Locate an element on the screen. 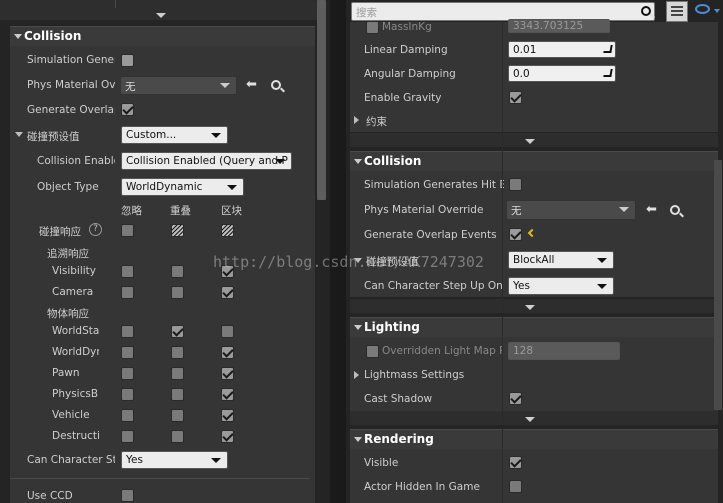 This screenshot has height=503, width=723. right-lighting-header: Lighting is located at coordinates (534, 327).